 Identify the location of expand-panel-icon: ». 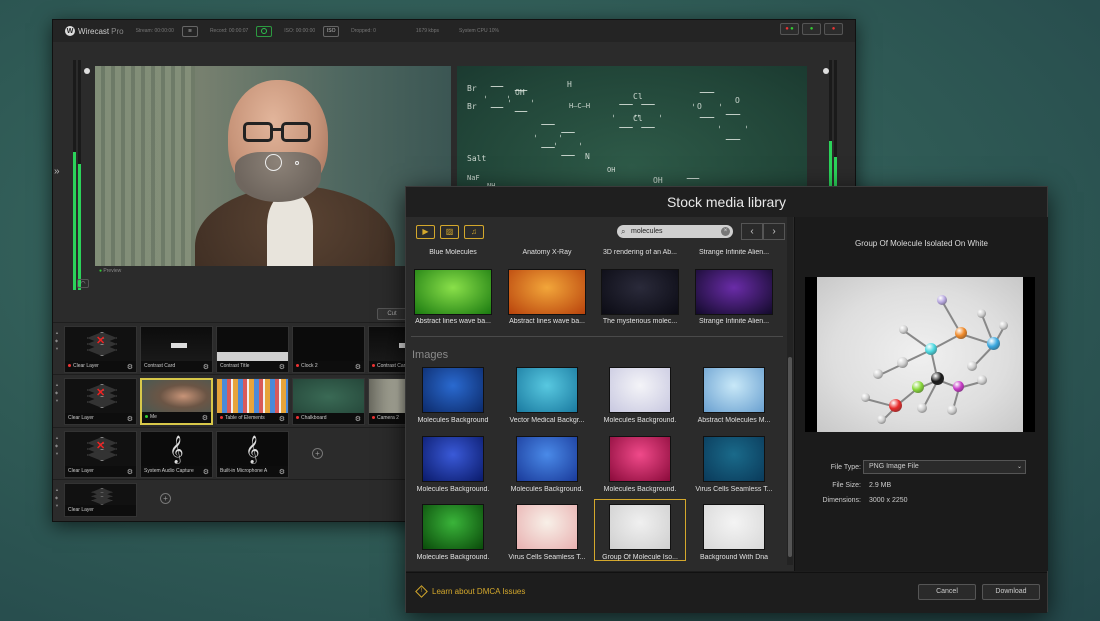
(57, 171).